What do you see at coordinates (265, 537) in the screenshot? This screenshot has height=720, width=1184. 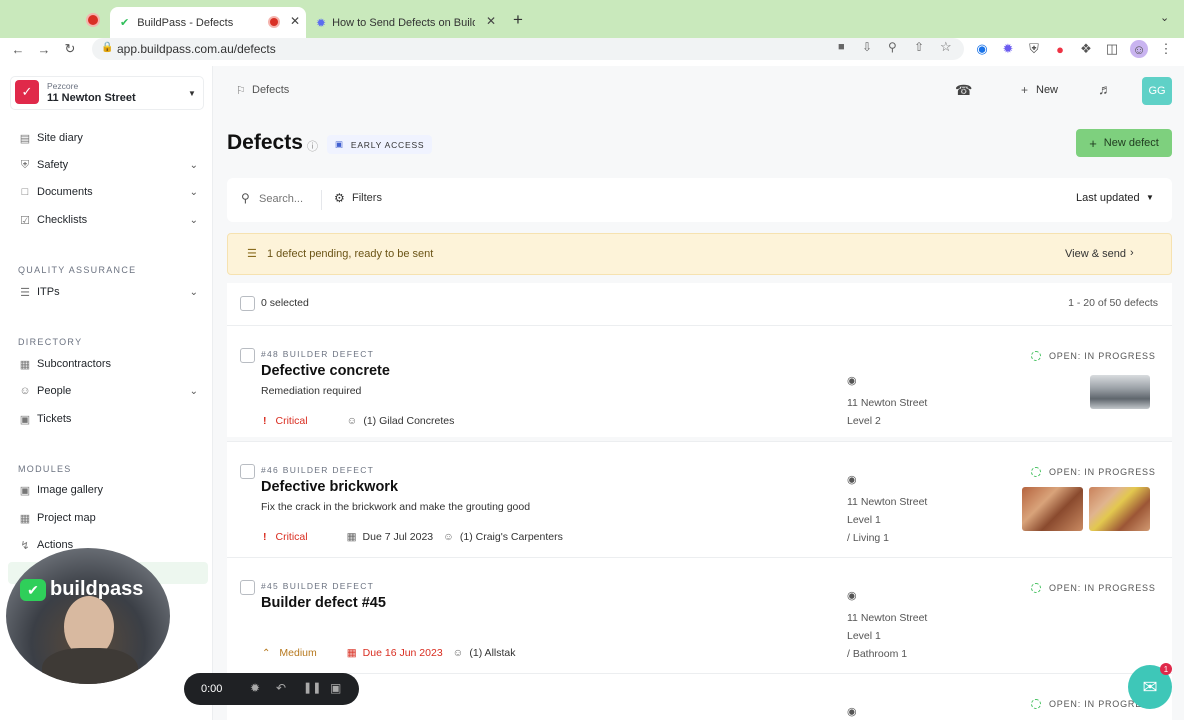 I see `priority-icon: !` at bounding box center [265, 537].